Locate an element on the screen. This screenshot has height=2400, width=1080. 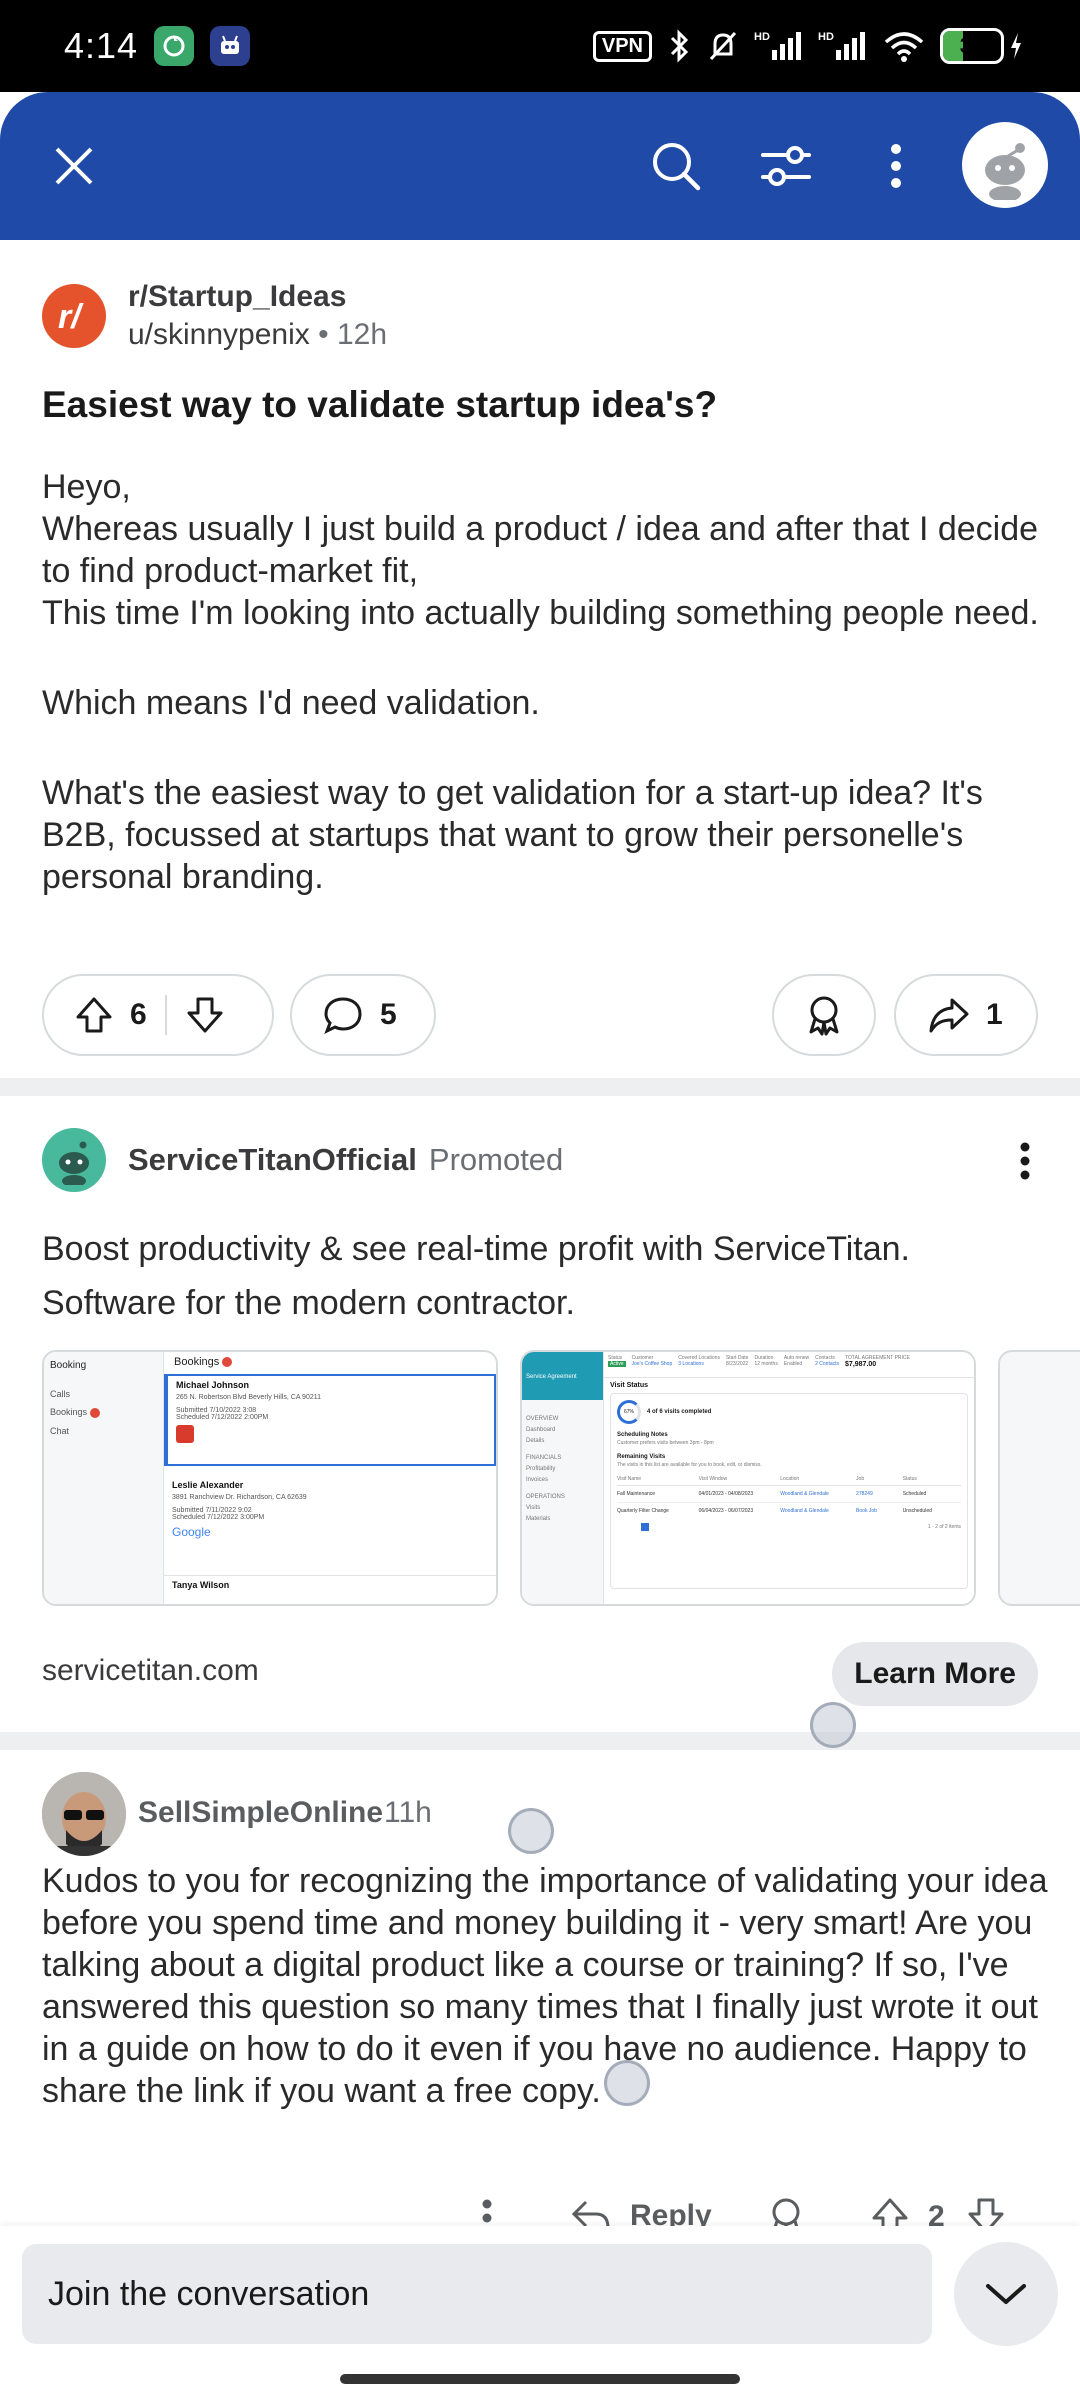
commenter-name: SellSimpleOnline is located at coordinates (260, 1813).